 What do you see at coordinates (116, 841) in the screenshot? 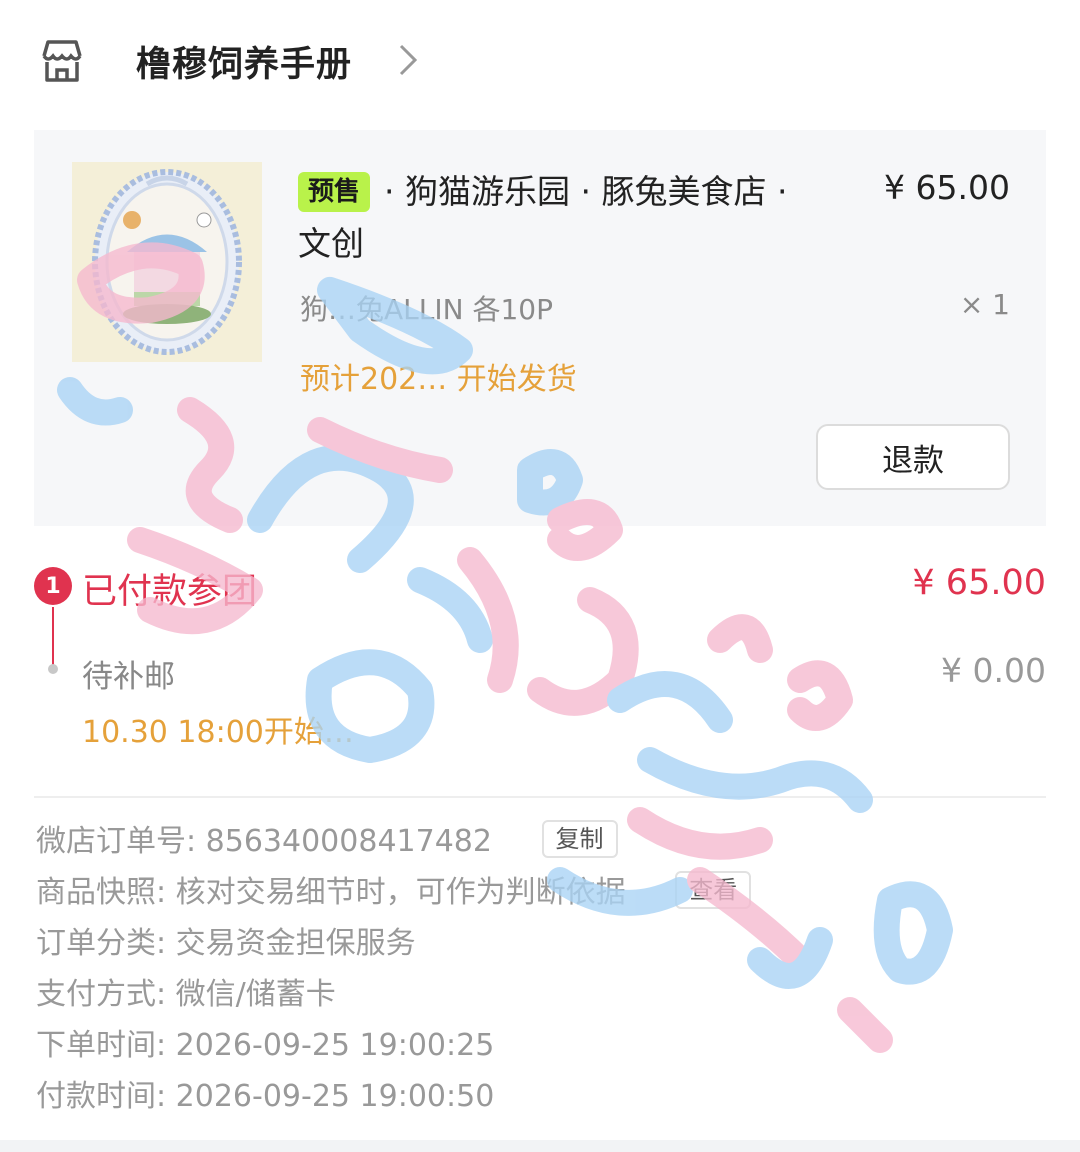
I see `order-number-label: 微店订单号:` at bounding box center [116, 841].